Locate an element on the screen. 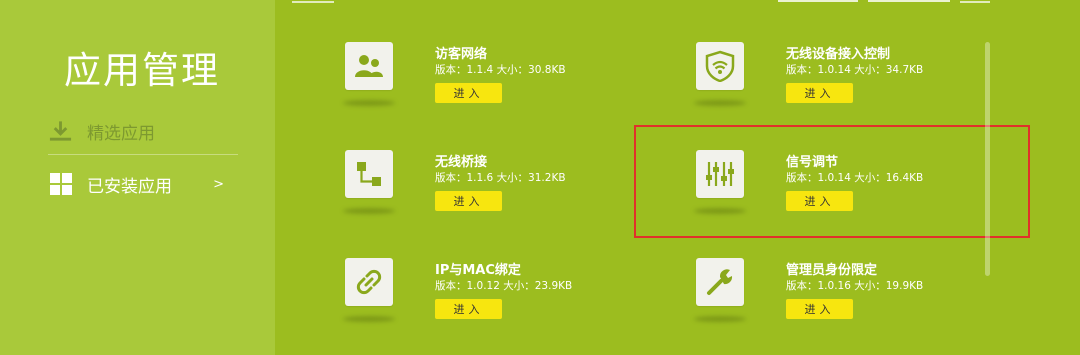  app-version: 版本：1.1.4 is located at coordinates (464, 70).